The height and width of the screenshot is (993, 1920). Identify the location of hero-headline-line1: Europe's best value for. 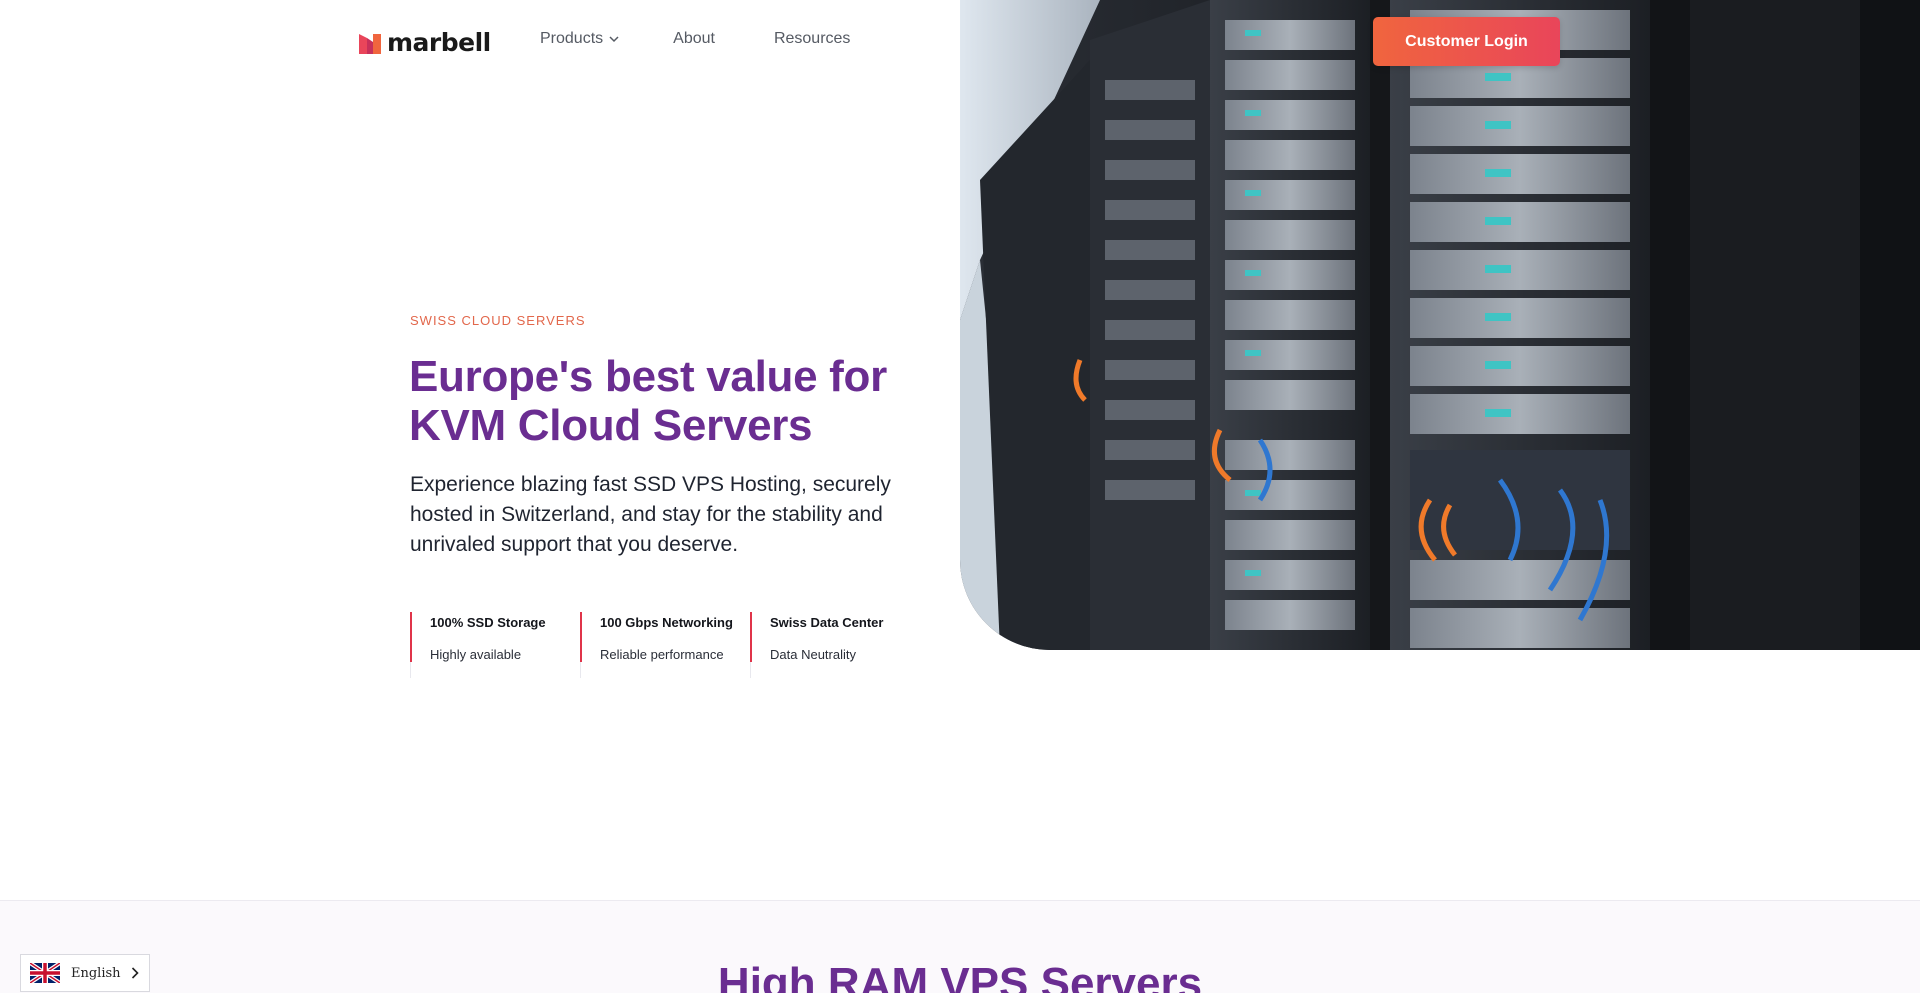
(648, 376).